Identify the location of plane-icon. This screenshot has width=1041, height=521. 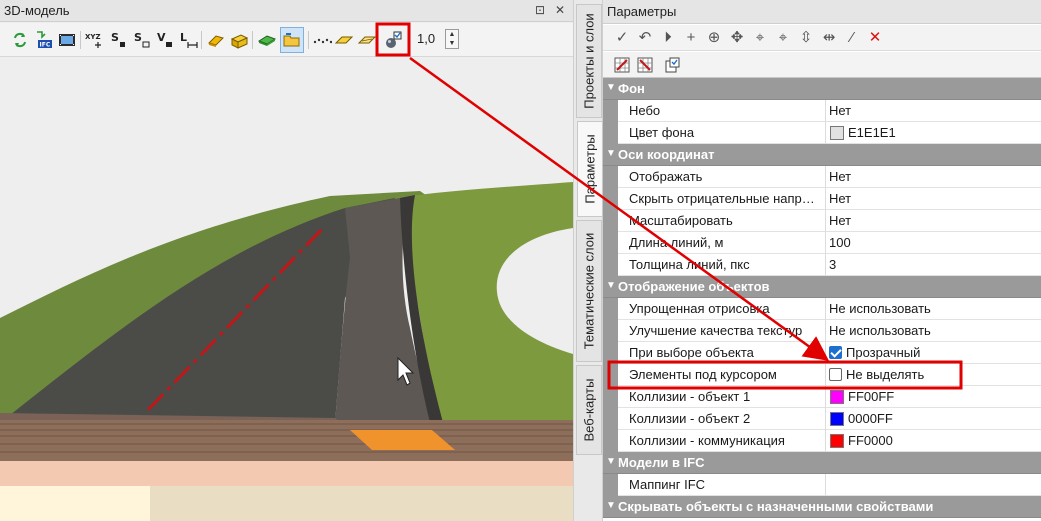
(344, 40).